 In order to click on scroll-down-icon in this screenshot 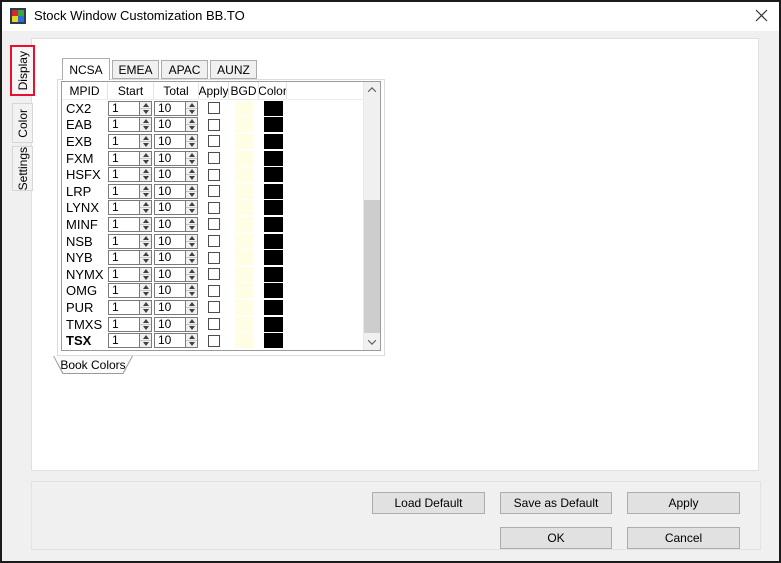, I will do `click(372, 342)`.